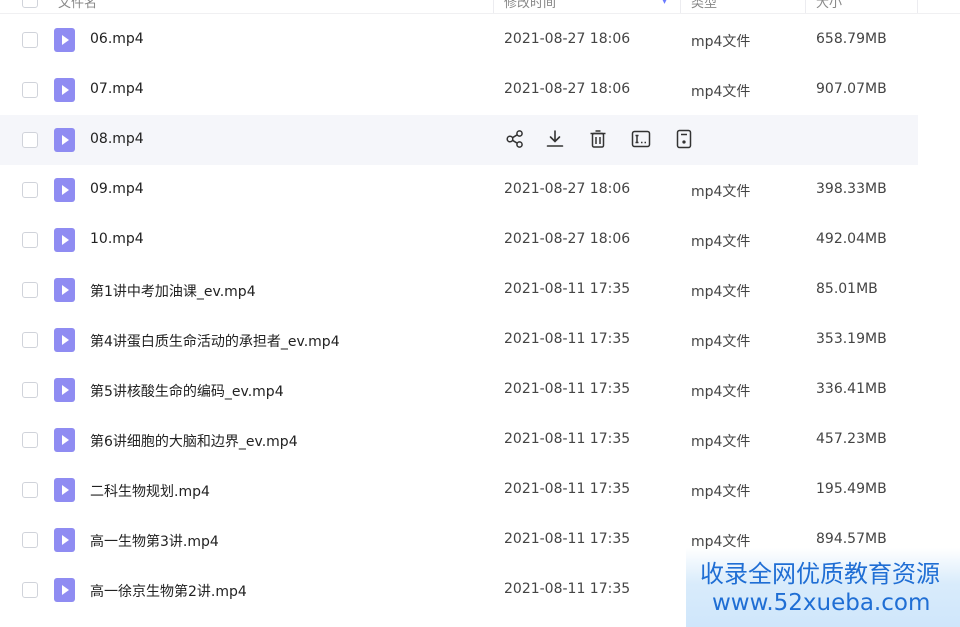  Describe the element at coordinates (515, 139) in the screenshot. I see `share-icon` at that location.